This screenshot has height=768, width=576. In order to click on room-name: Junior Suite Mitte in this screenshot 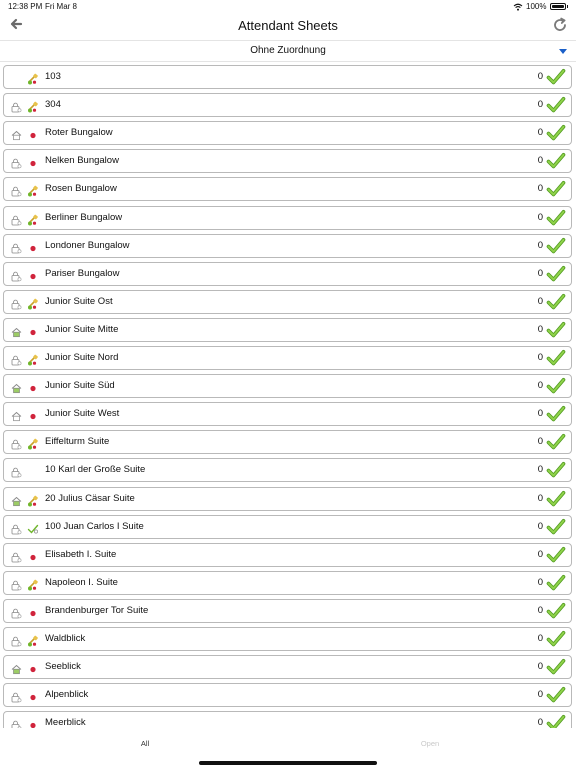, I will do `click(82, 329)`.